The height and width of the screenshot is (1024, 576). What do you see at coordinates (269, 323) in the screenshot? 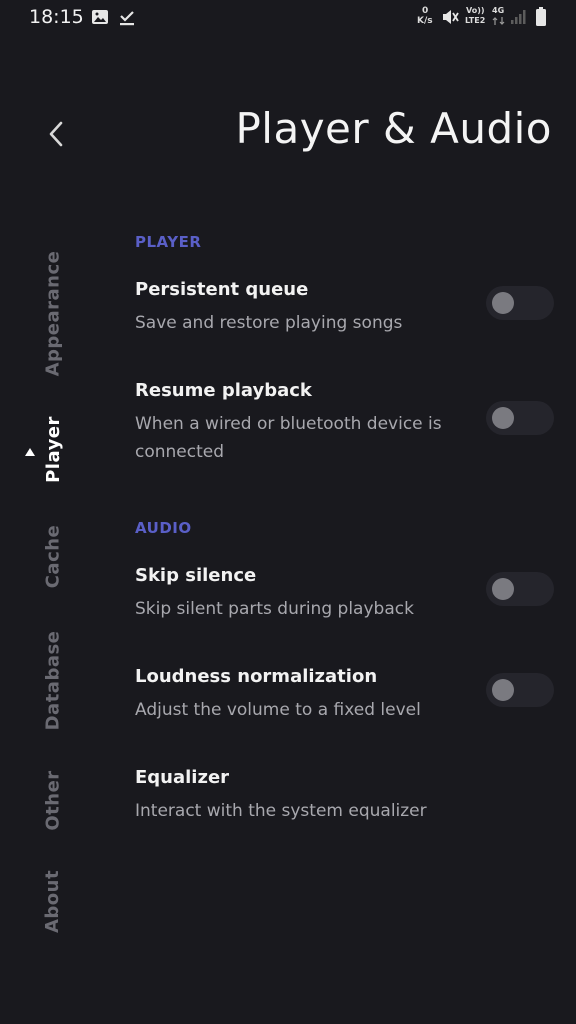
I see `setting-description: Save and restore playing songs` at bounding box center [269, 323].